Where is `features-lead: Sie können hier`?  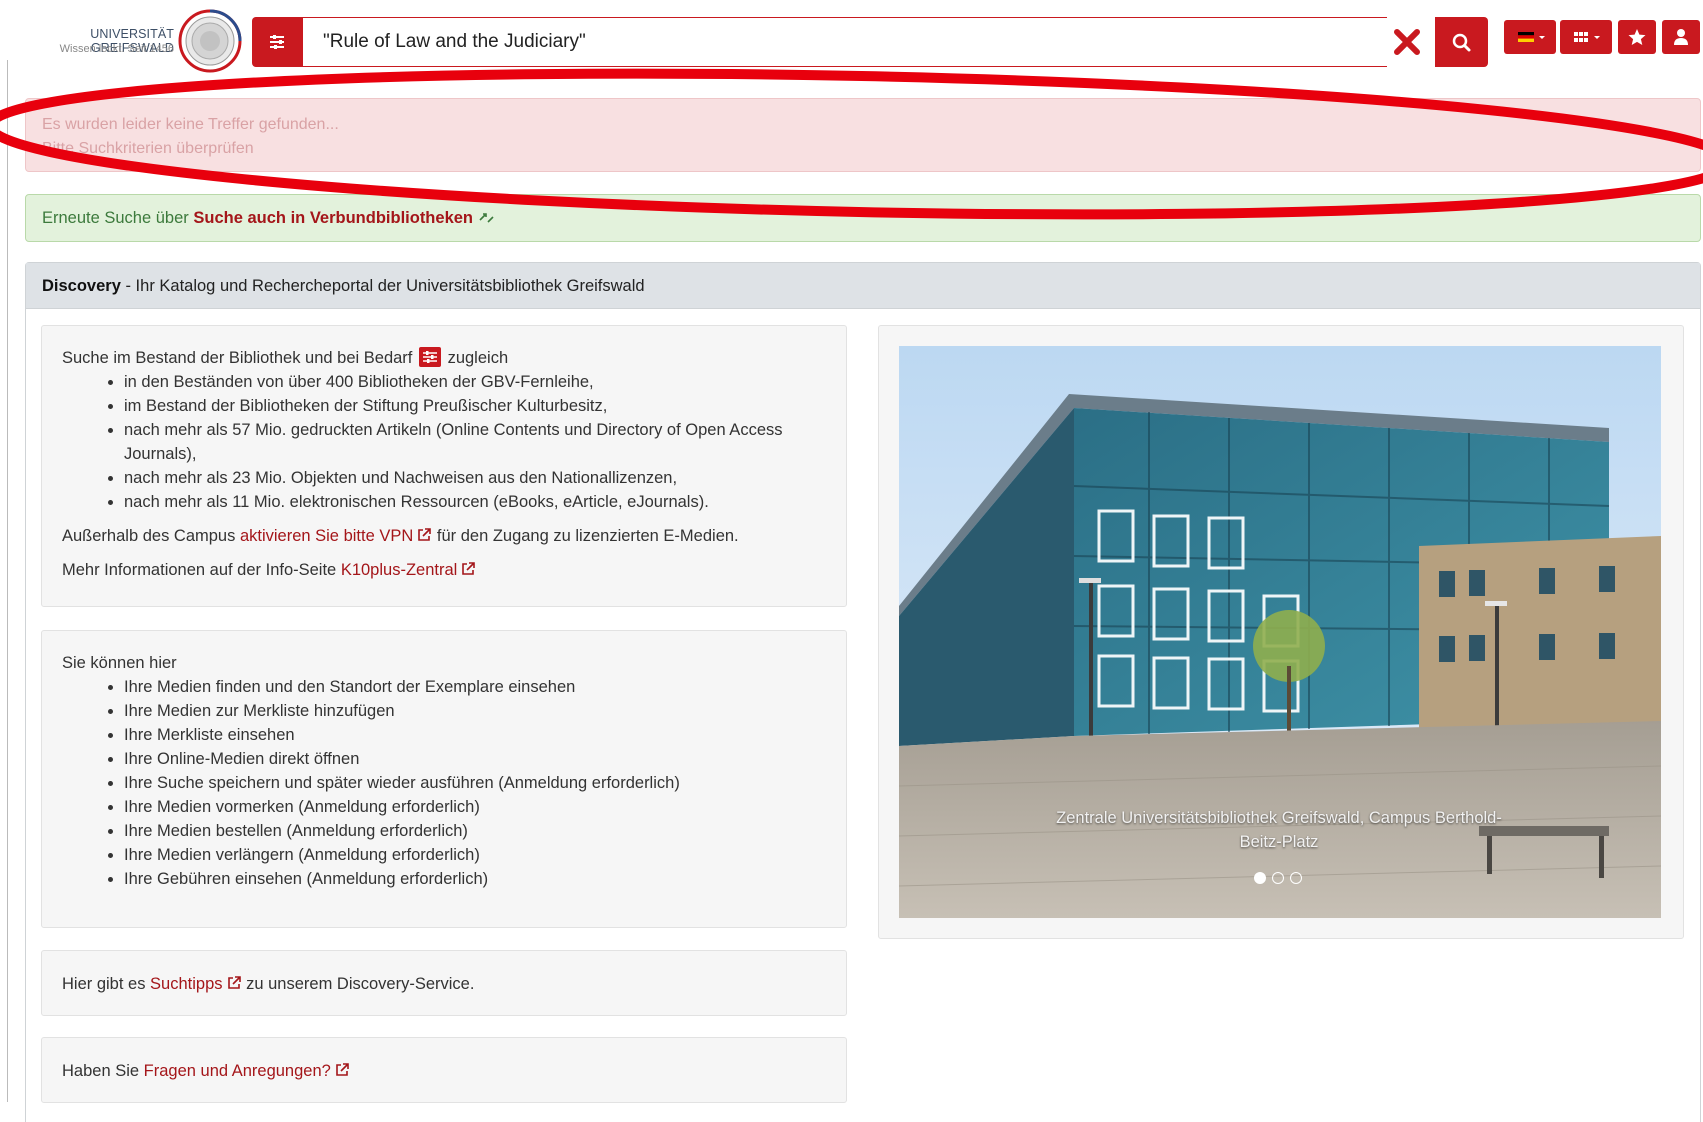 features-lead: Sie können hier is located at coordinates (119, 663).